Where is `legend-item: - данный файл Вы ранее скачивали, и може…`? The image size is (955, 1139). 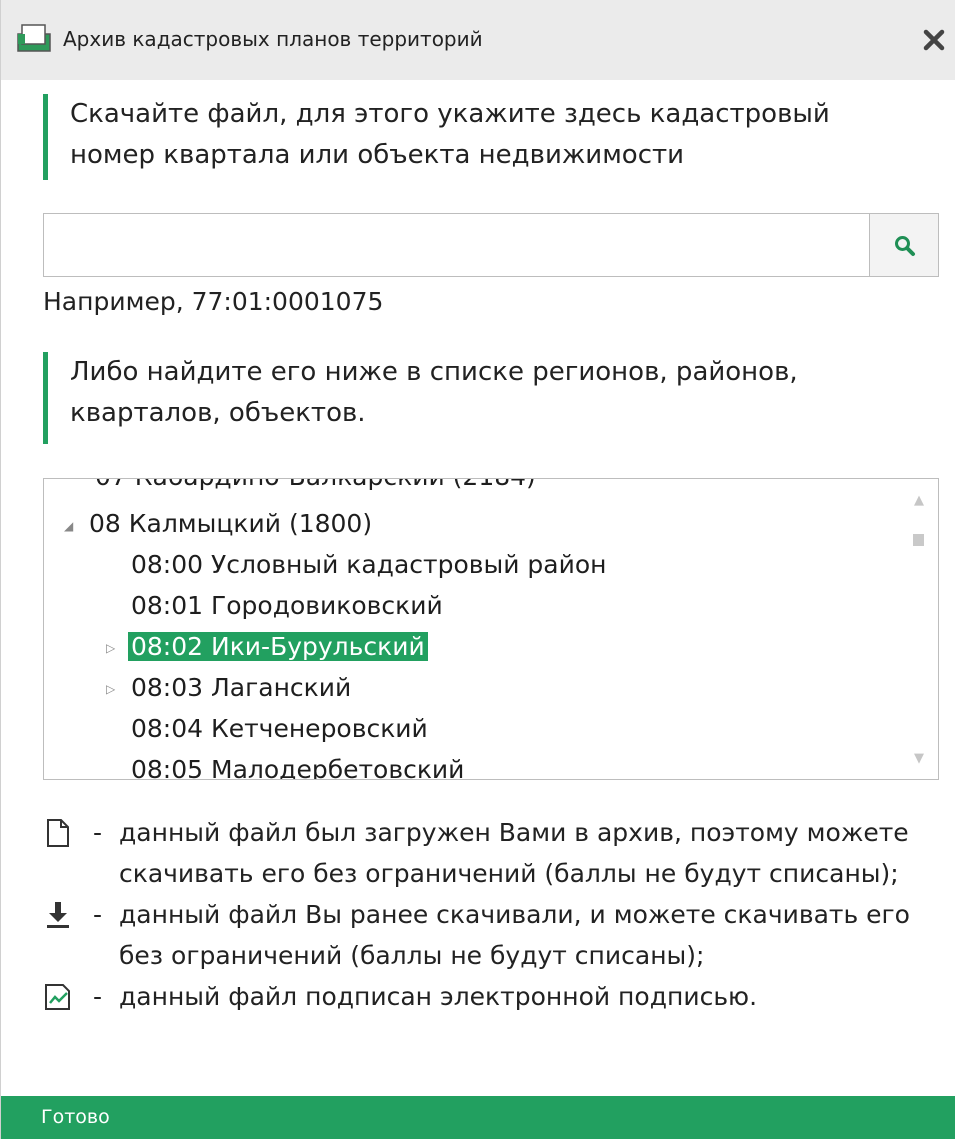
legend-item: - данный файл Вы ранее скачивали, и може… is located at coordinates (493, 935).